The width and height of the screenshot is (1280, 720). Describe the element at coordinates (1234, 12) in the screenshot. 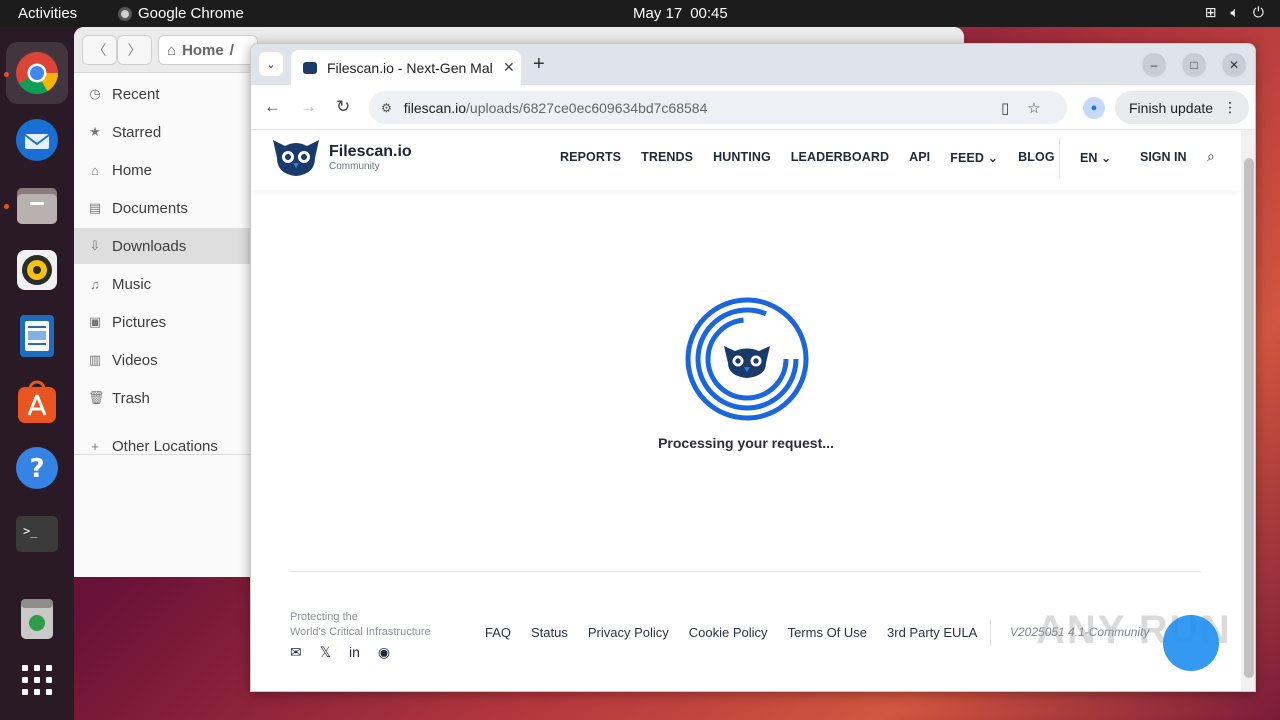

I see `system-tray: ⊞ 🔈︎ ⏻` at that location.